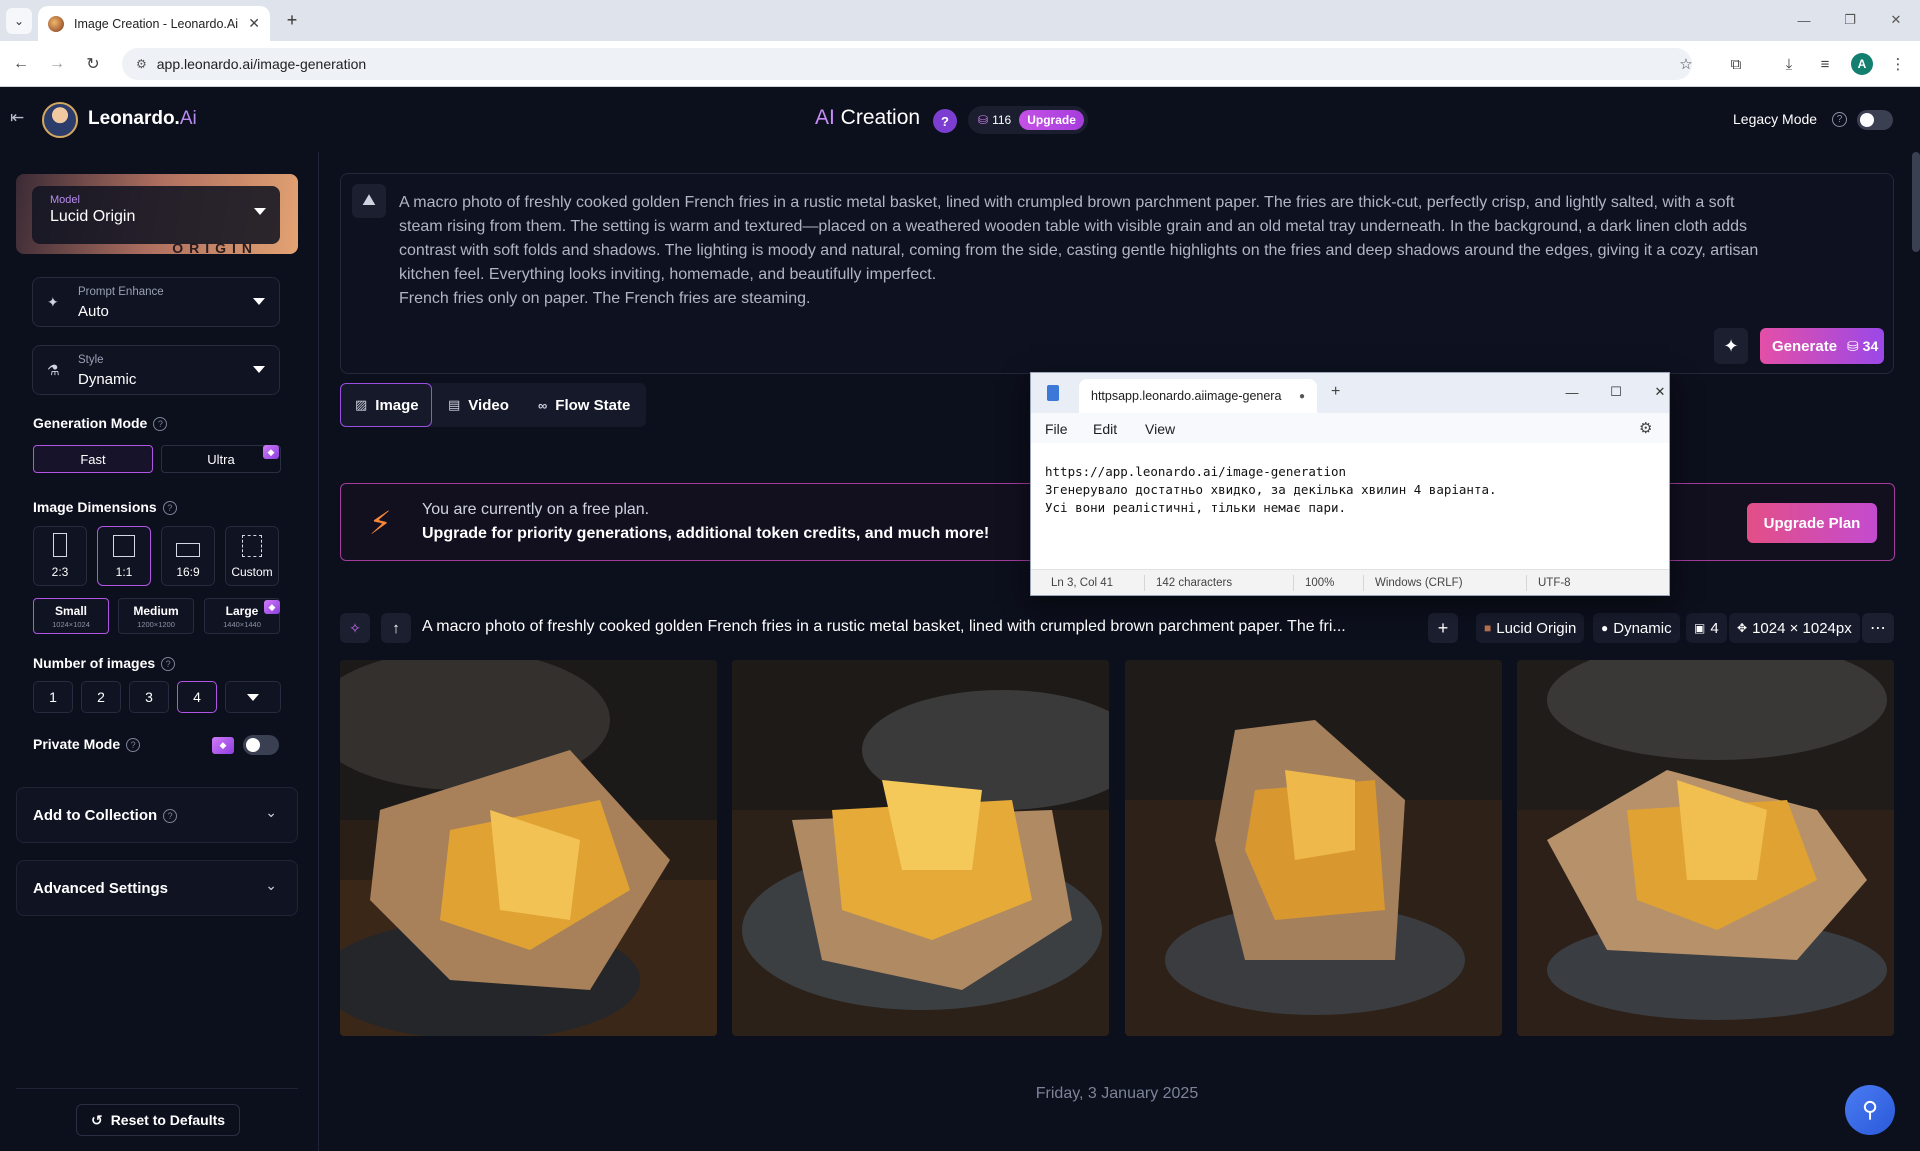 The width and height of the screenshot is (1920, 1151). What do you see at coordinates (1160, 429) in the screenshot?
I see `notepad-menu-view: View` at bounding box center [1160, 429].